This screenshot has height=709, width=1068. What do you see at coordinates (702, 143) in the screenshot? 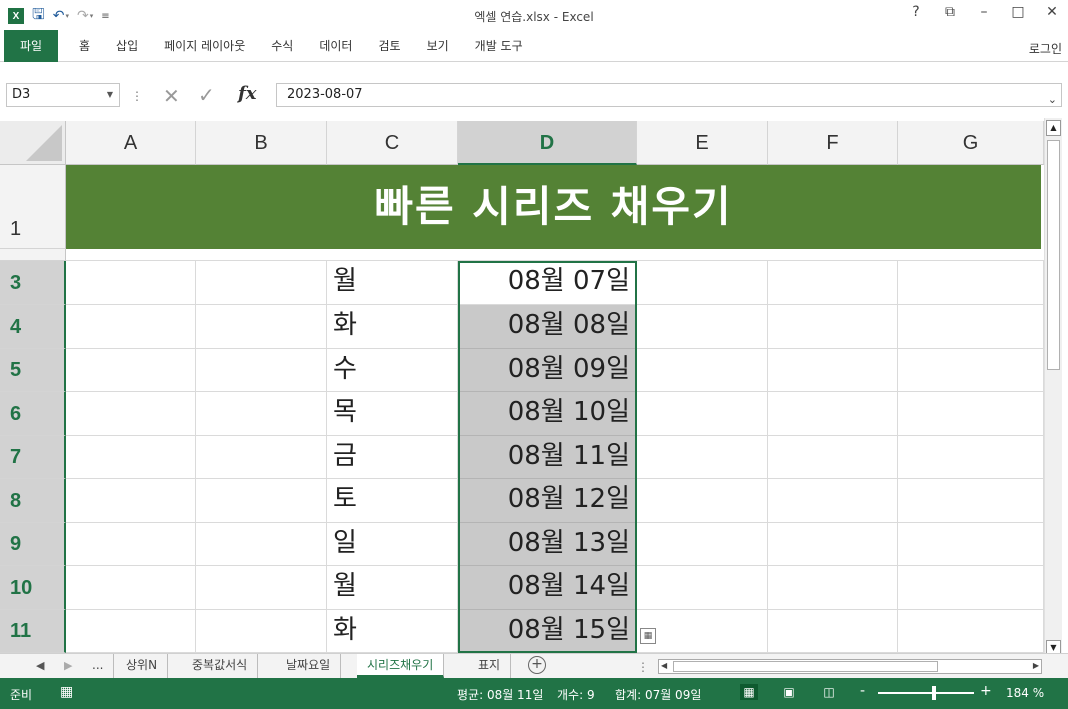
I see `column-header-e: E` at bounding box center [702, 143].